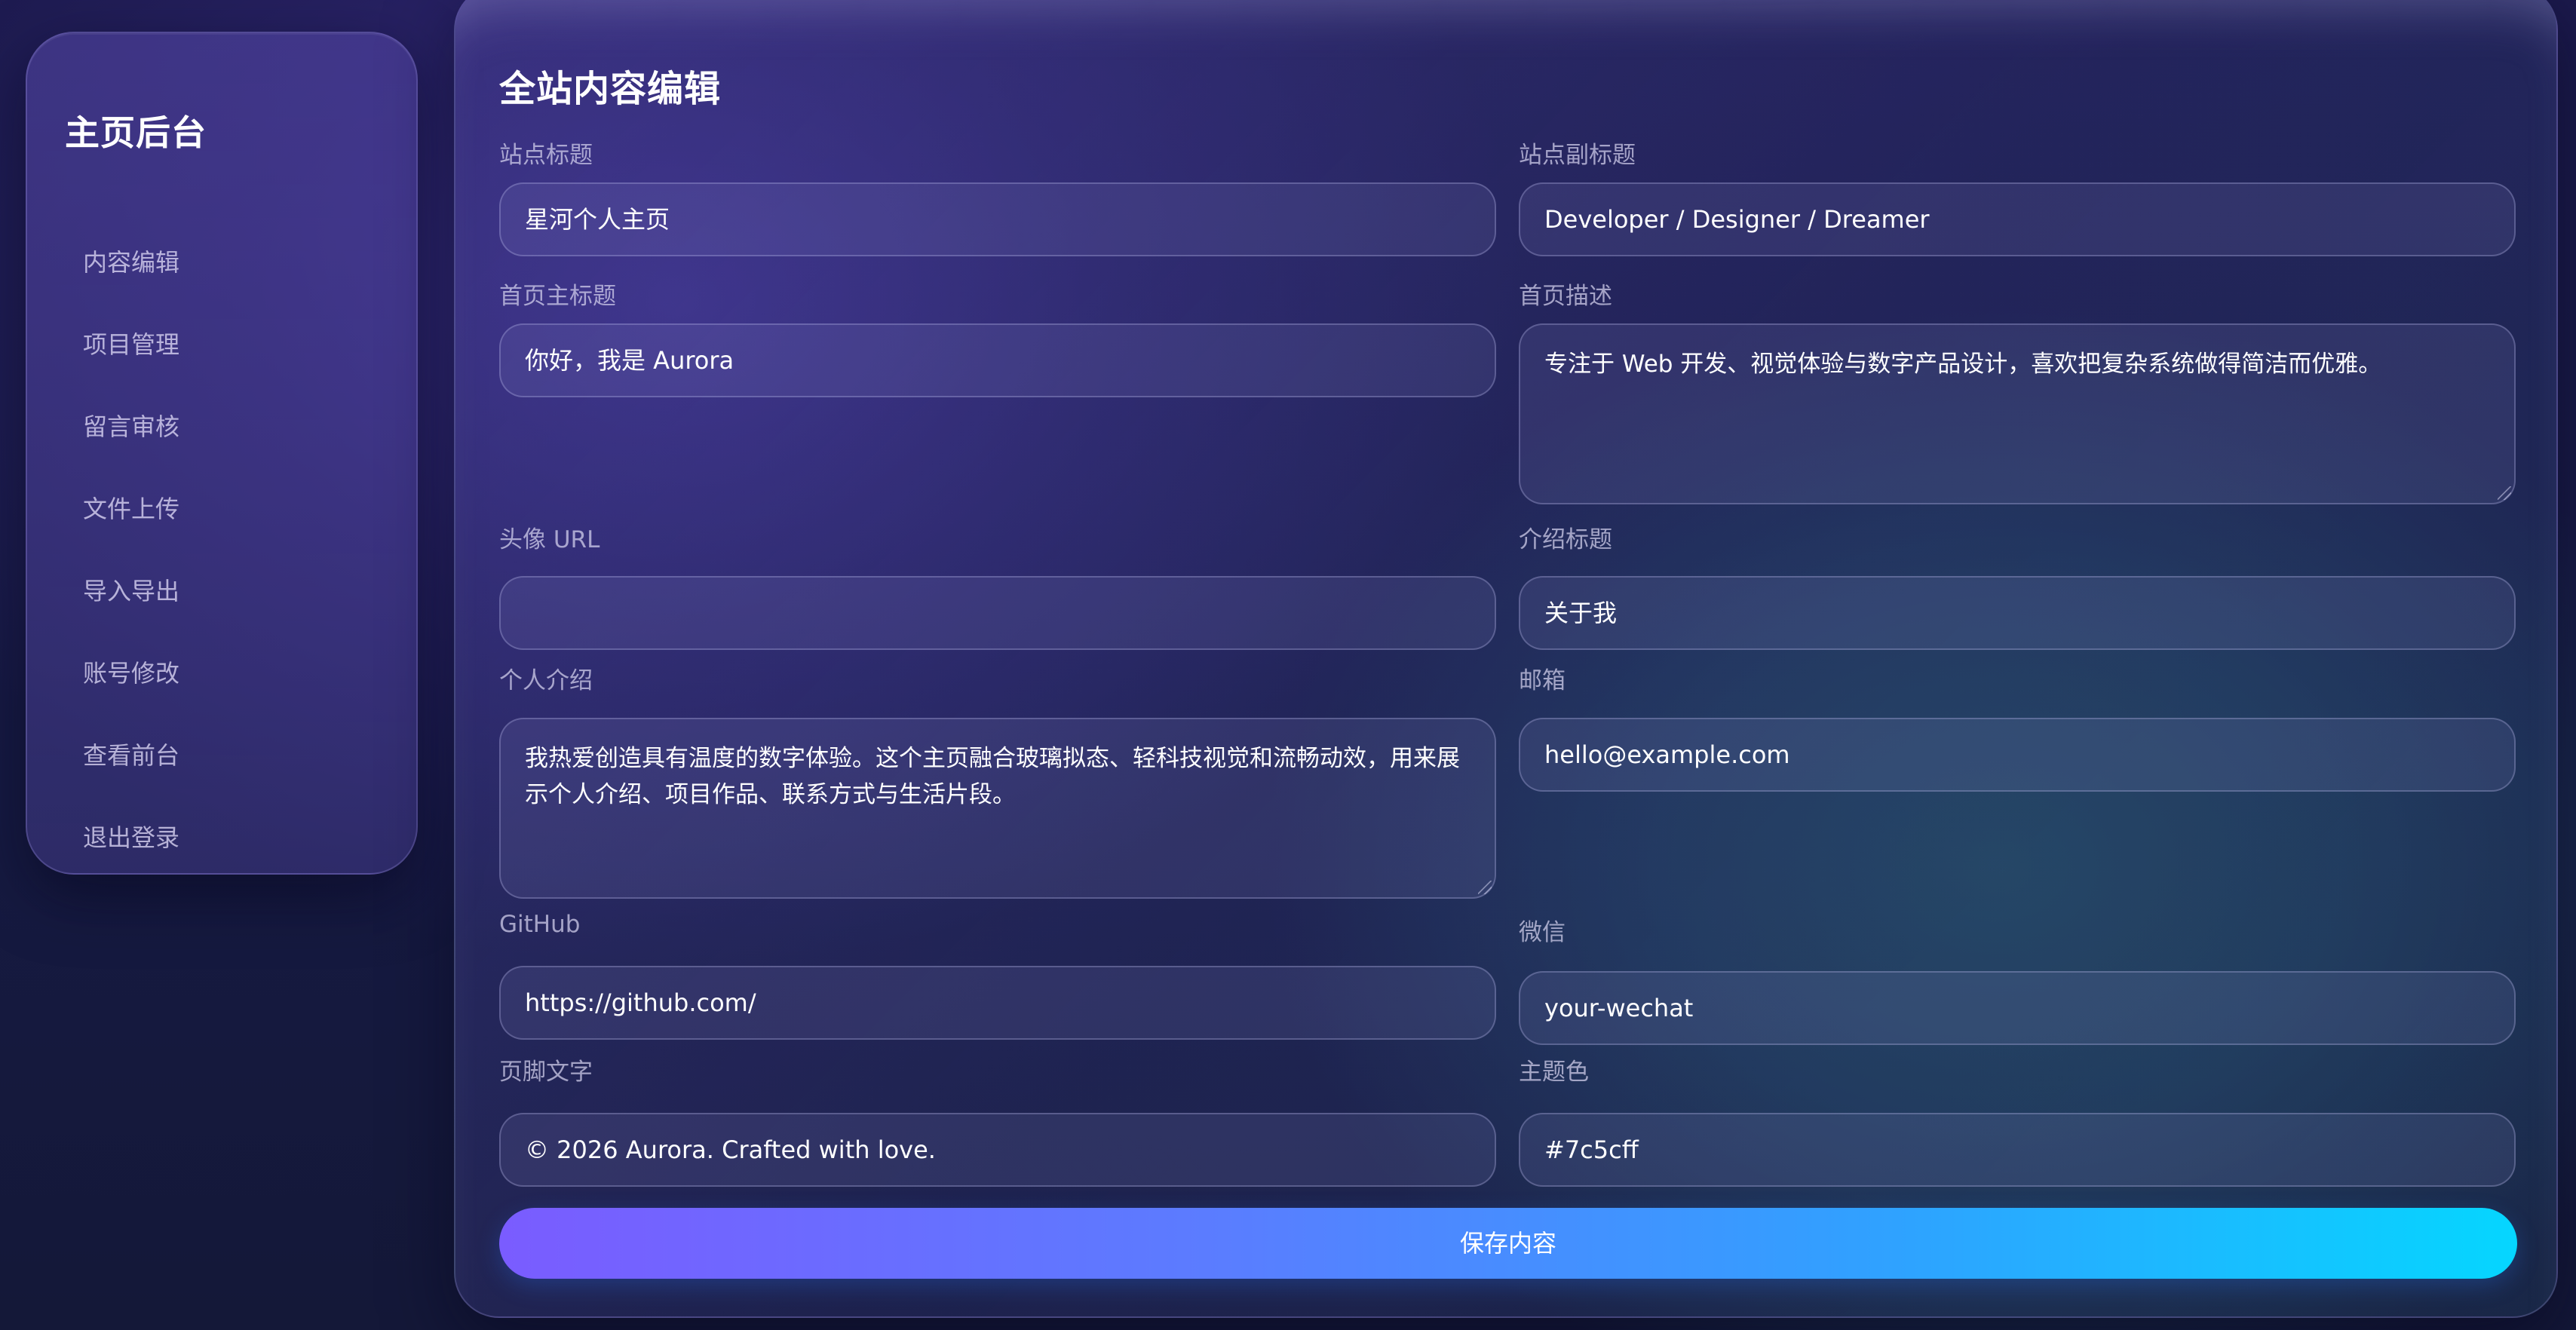 The image size is (2576, 1330). I want to click on github-input: https://github.com/, so click(997, 1003).